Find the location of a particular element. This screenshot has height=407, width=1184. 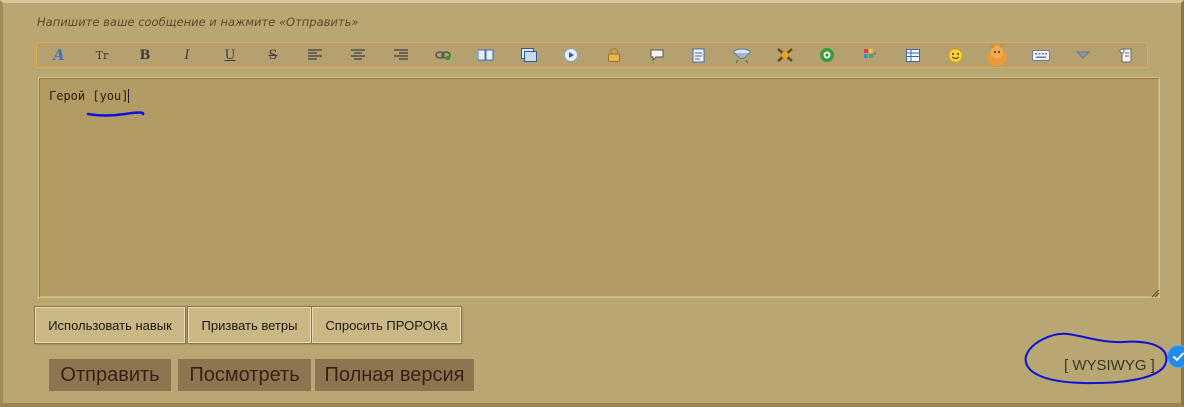

table-icon is located at coordinates (913, 55).